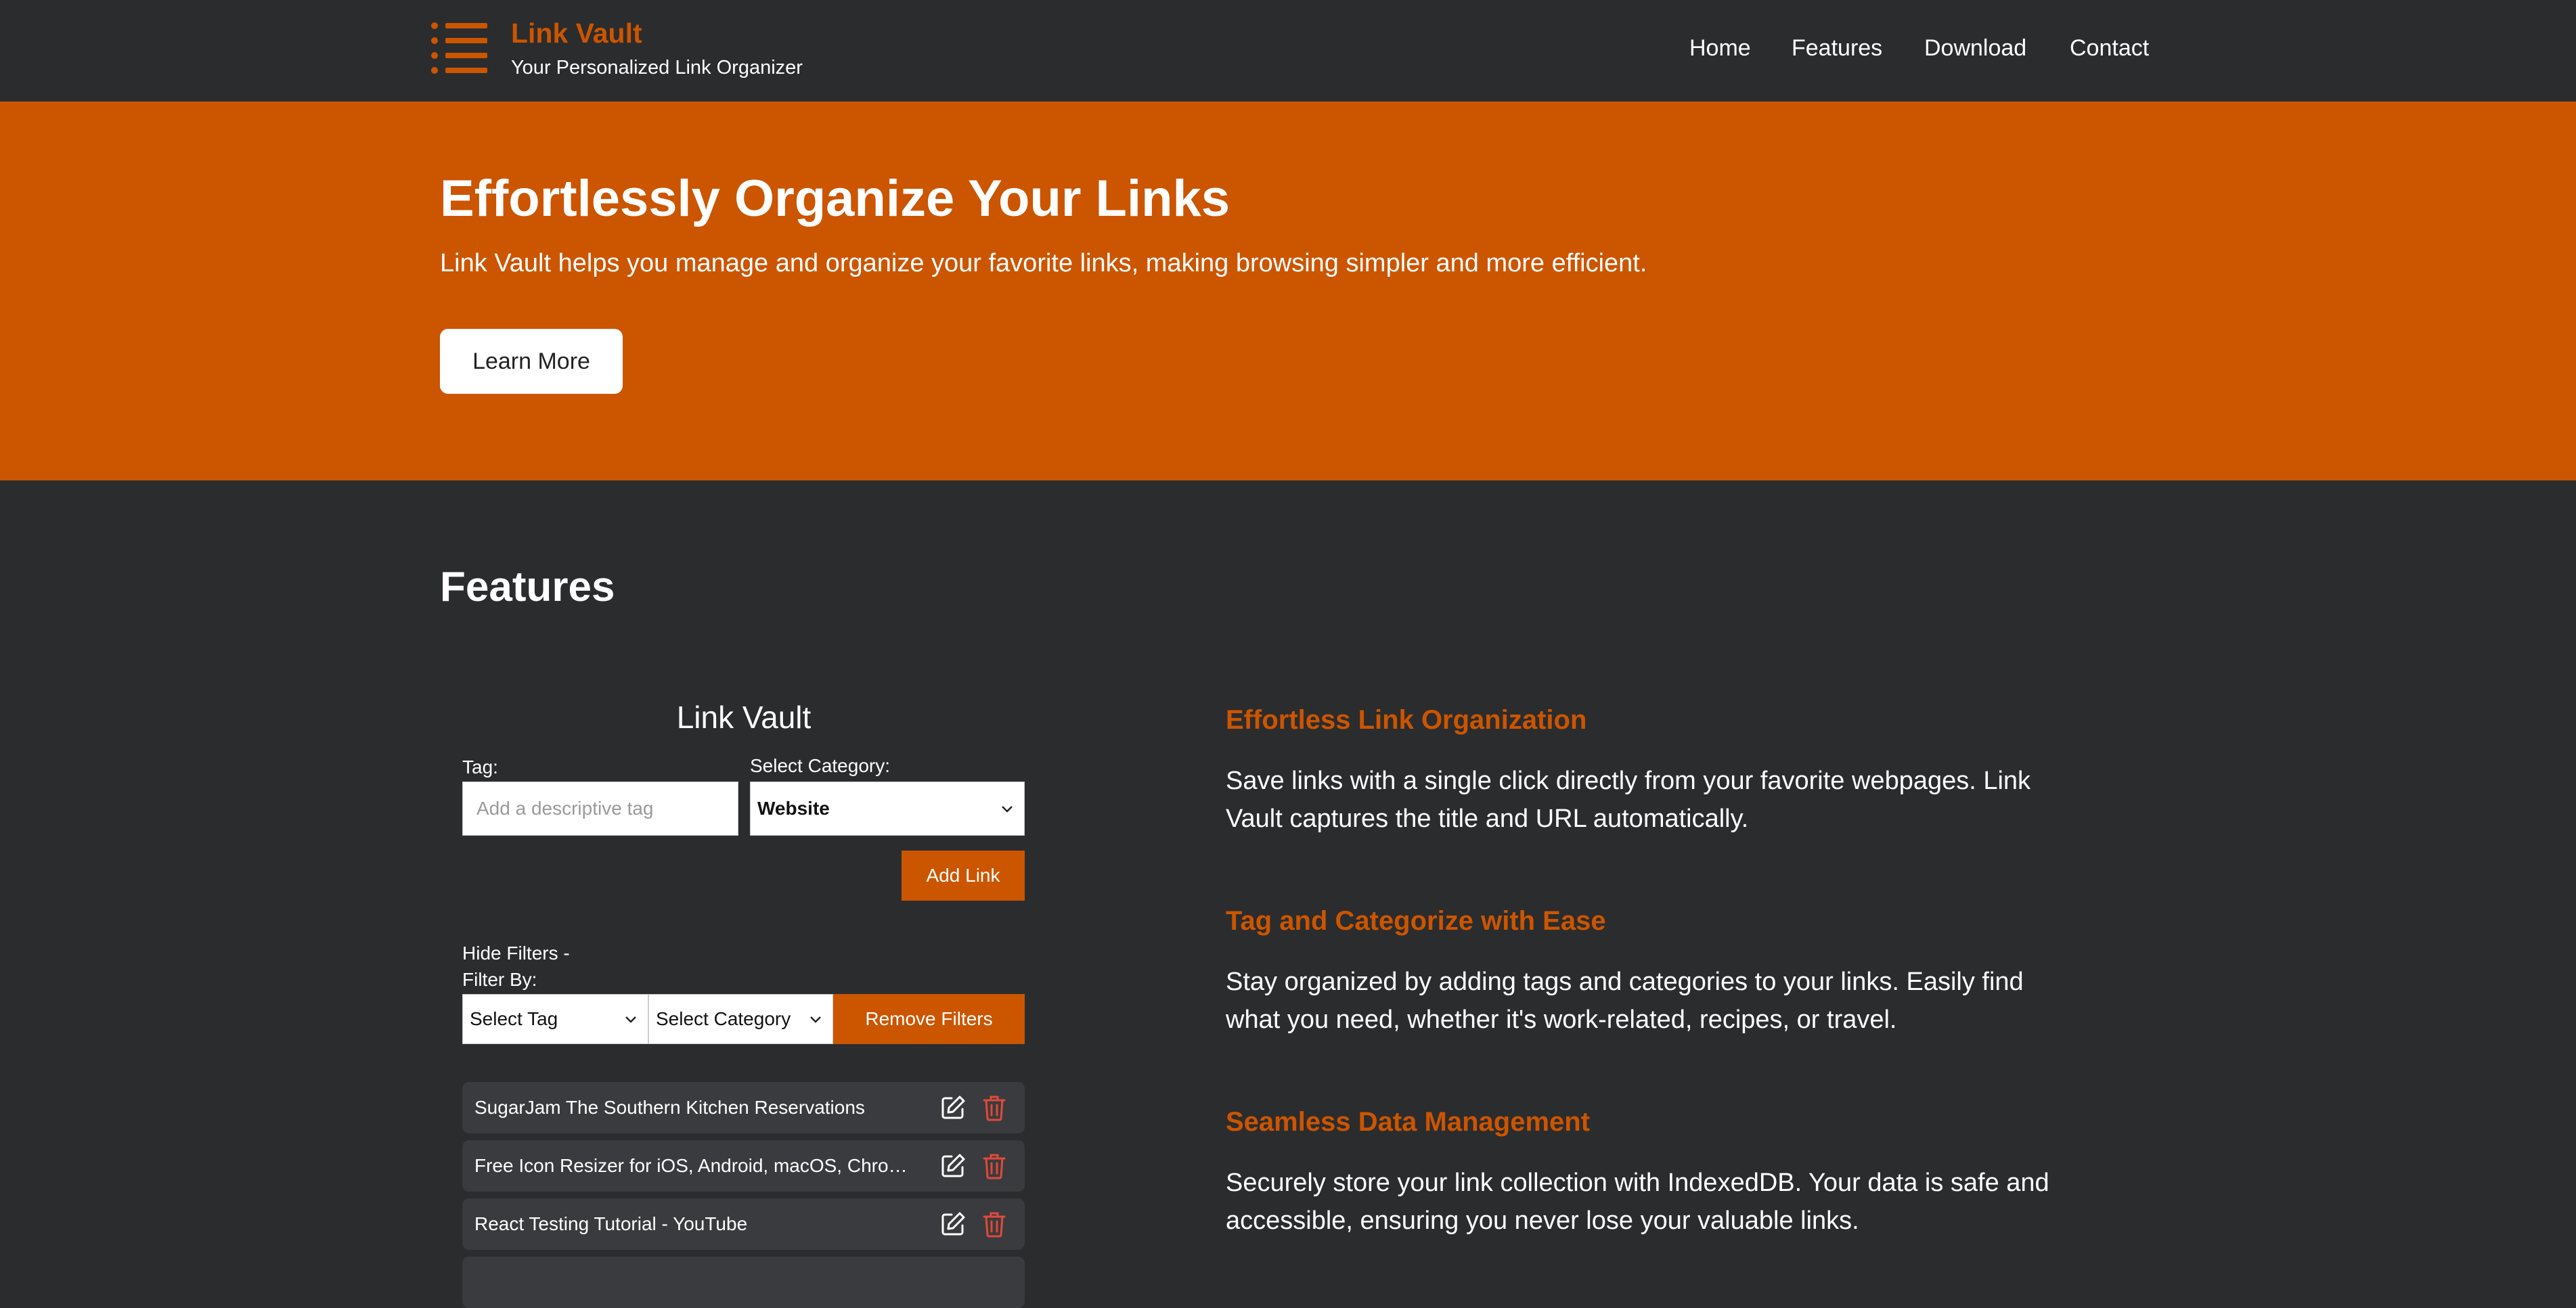 The image size is (2576, 1308). What do you see at coordinates (576, 33) in the screenshot?
I see `brand-title: Link Vault` at bounding box center [576, 33].